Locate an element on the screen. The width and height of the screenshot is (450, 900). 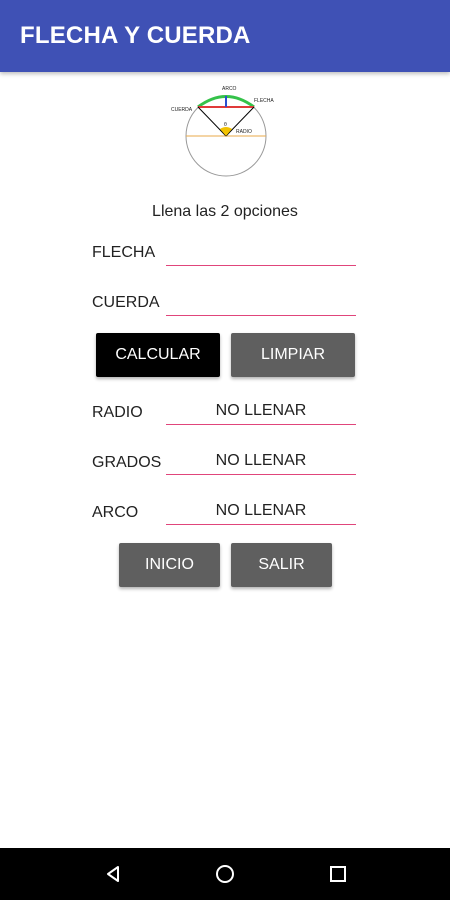
app-title: FLECHA Y CUERDA is located at coordinates (135, 35).